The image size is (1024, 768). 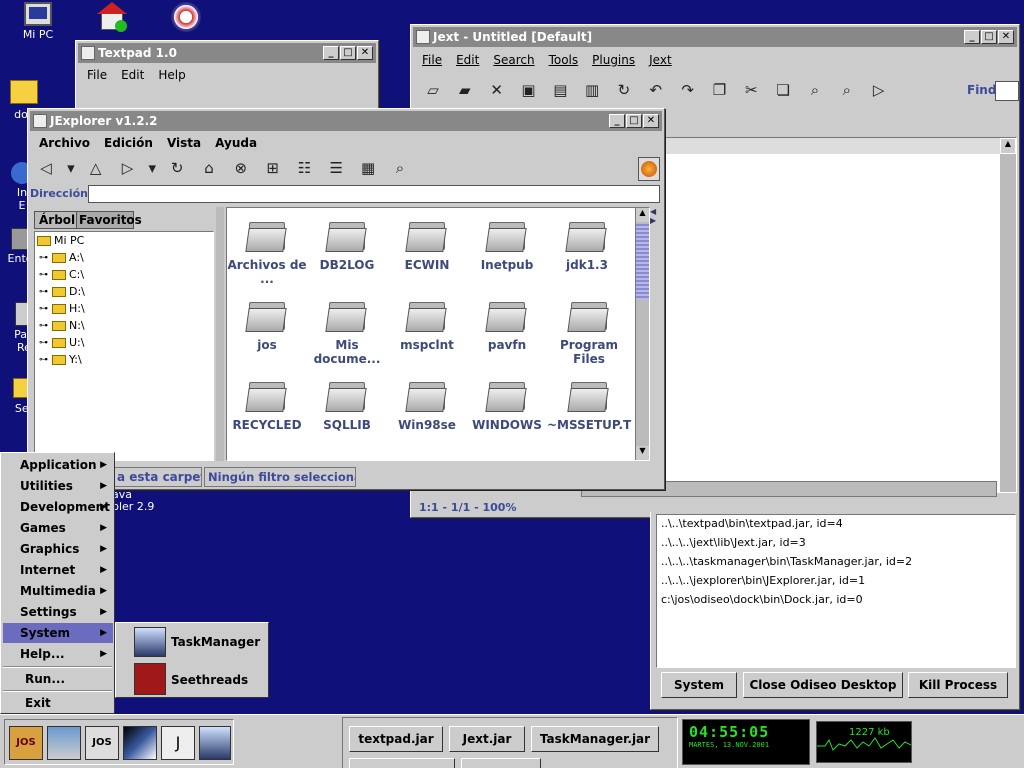 What do you see at coordinates (58, 612) in the screenshot?
I see `menu-item-settings: Settings ▶` at bounding box center [58, 612].